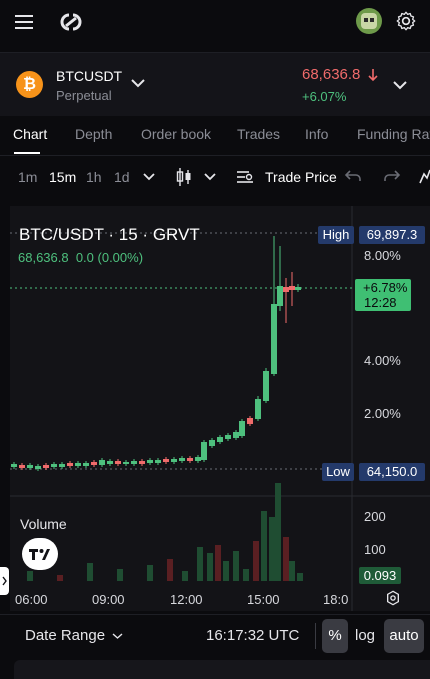 This screenshot has height=679, width=430. Describe the element at coordinates (258, 134) in the screenshot. I see `tab-trades: Trades` at that location.